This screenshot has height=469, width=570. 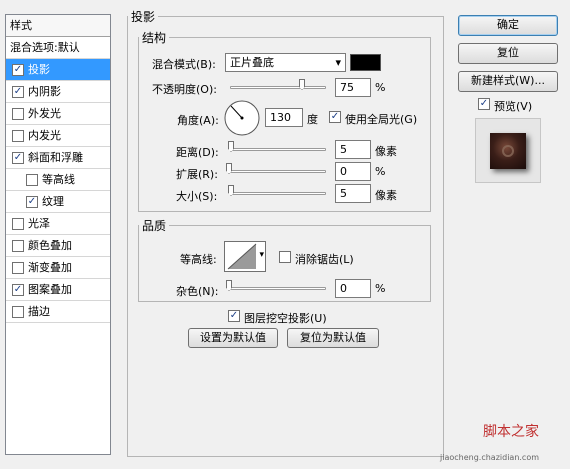 I want to click on style-item-label: 投影, so click(x=39, y=69).